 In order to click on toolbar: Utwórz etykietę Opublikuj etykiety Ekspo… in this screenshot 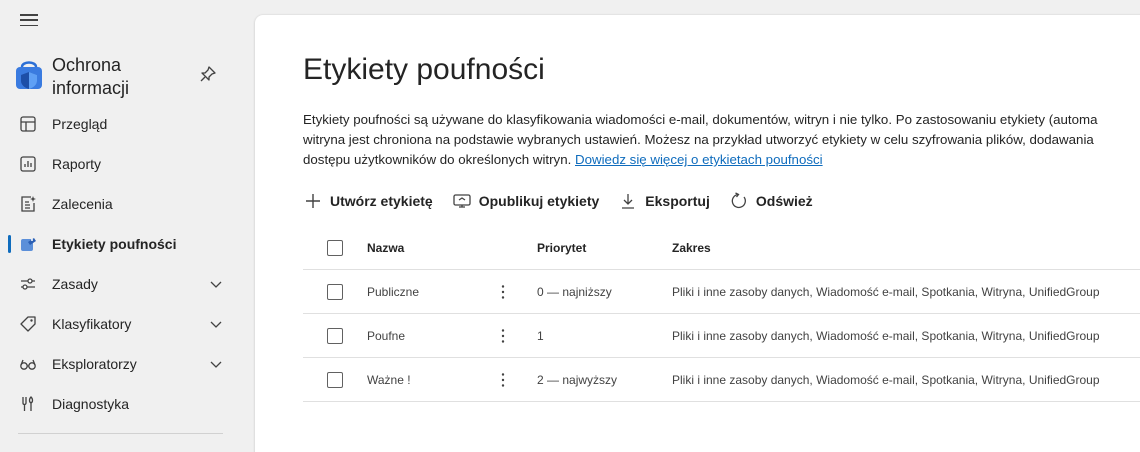, I will do `click(567, 201)`.